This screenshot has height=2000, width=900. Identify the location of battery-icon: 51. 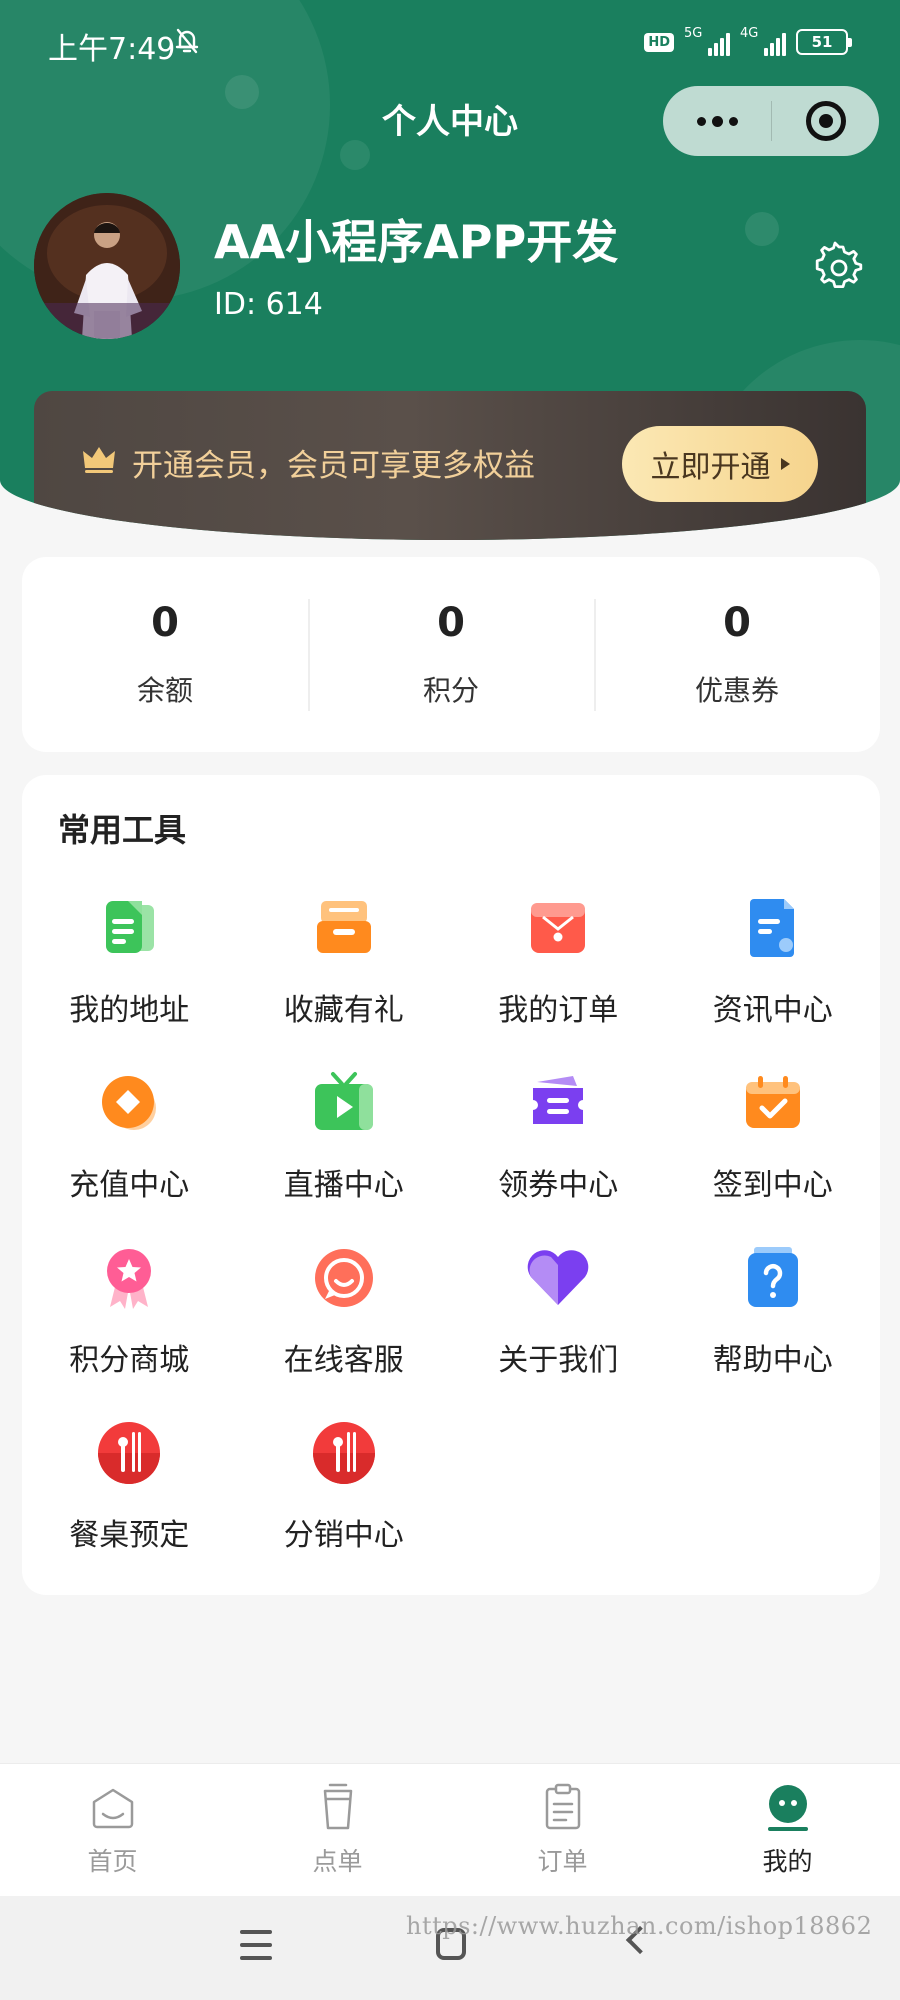
(824, 42).